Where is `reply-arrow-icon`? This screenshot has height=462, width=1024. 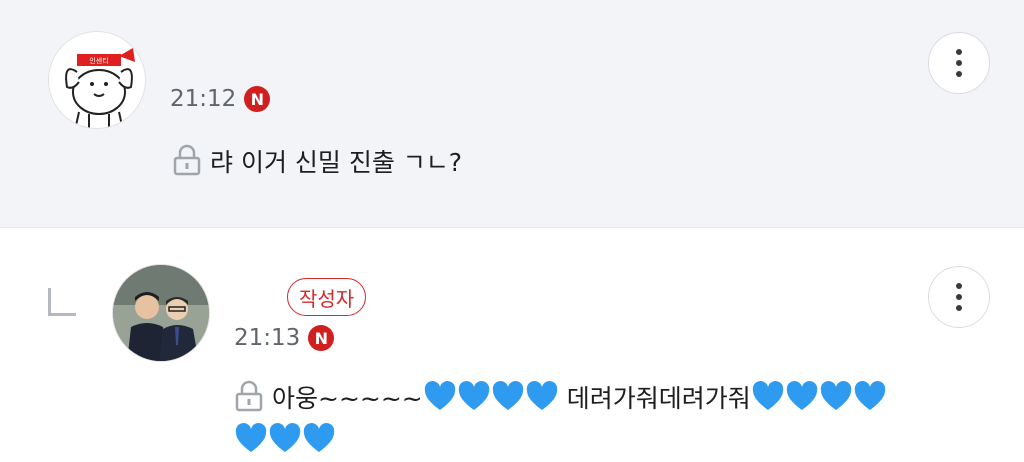 reply-arrow-icon is located at coordinates (62, 302).